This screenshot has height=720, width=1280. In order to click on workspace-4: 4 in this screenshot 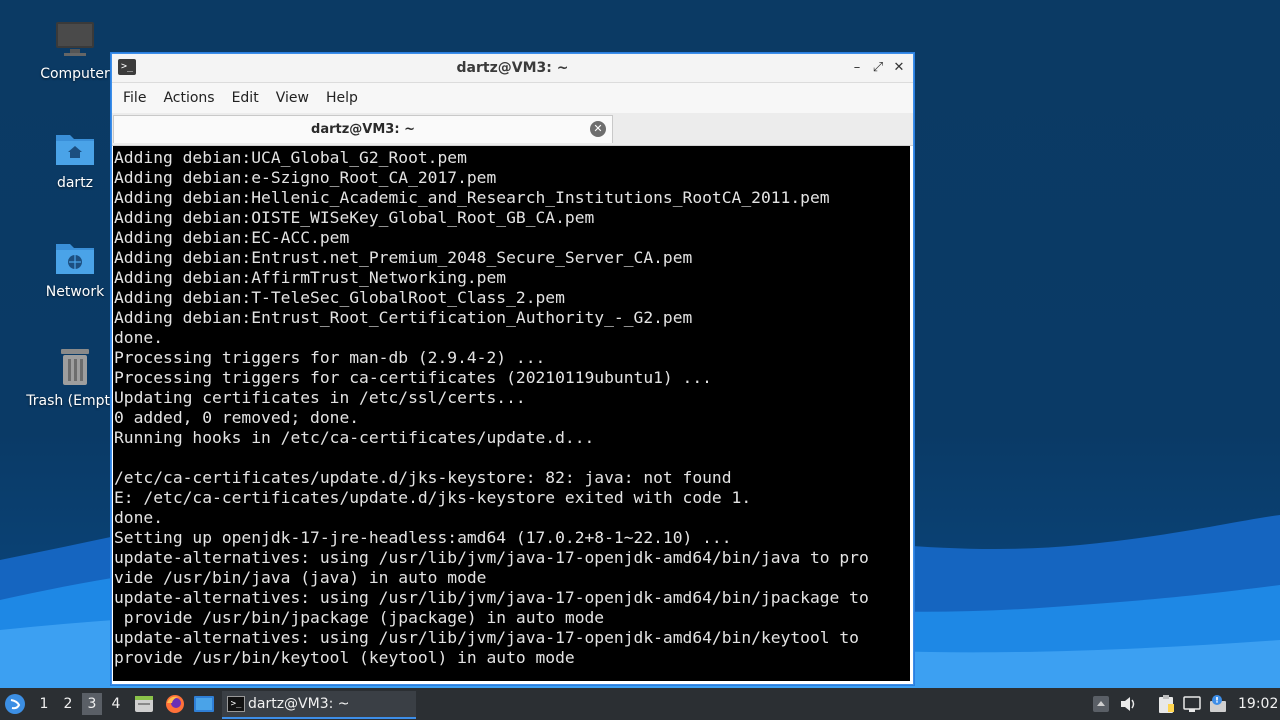, I will do `click(116, 704)`.